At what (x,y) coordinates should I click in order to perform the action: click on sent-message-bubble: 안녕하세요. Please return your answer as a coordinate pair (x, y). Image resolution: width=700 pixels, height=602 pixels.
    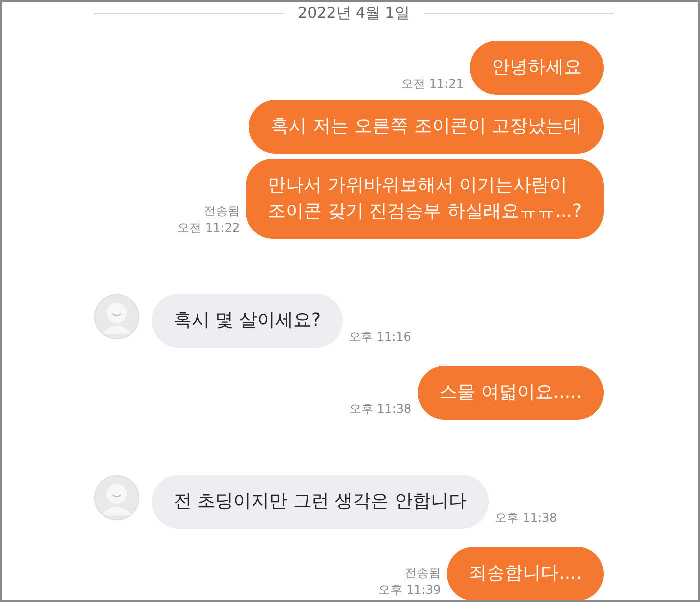
    Looking at the image, I should click on (537, 68).